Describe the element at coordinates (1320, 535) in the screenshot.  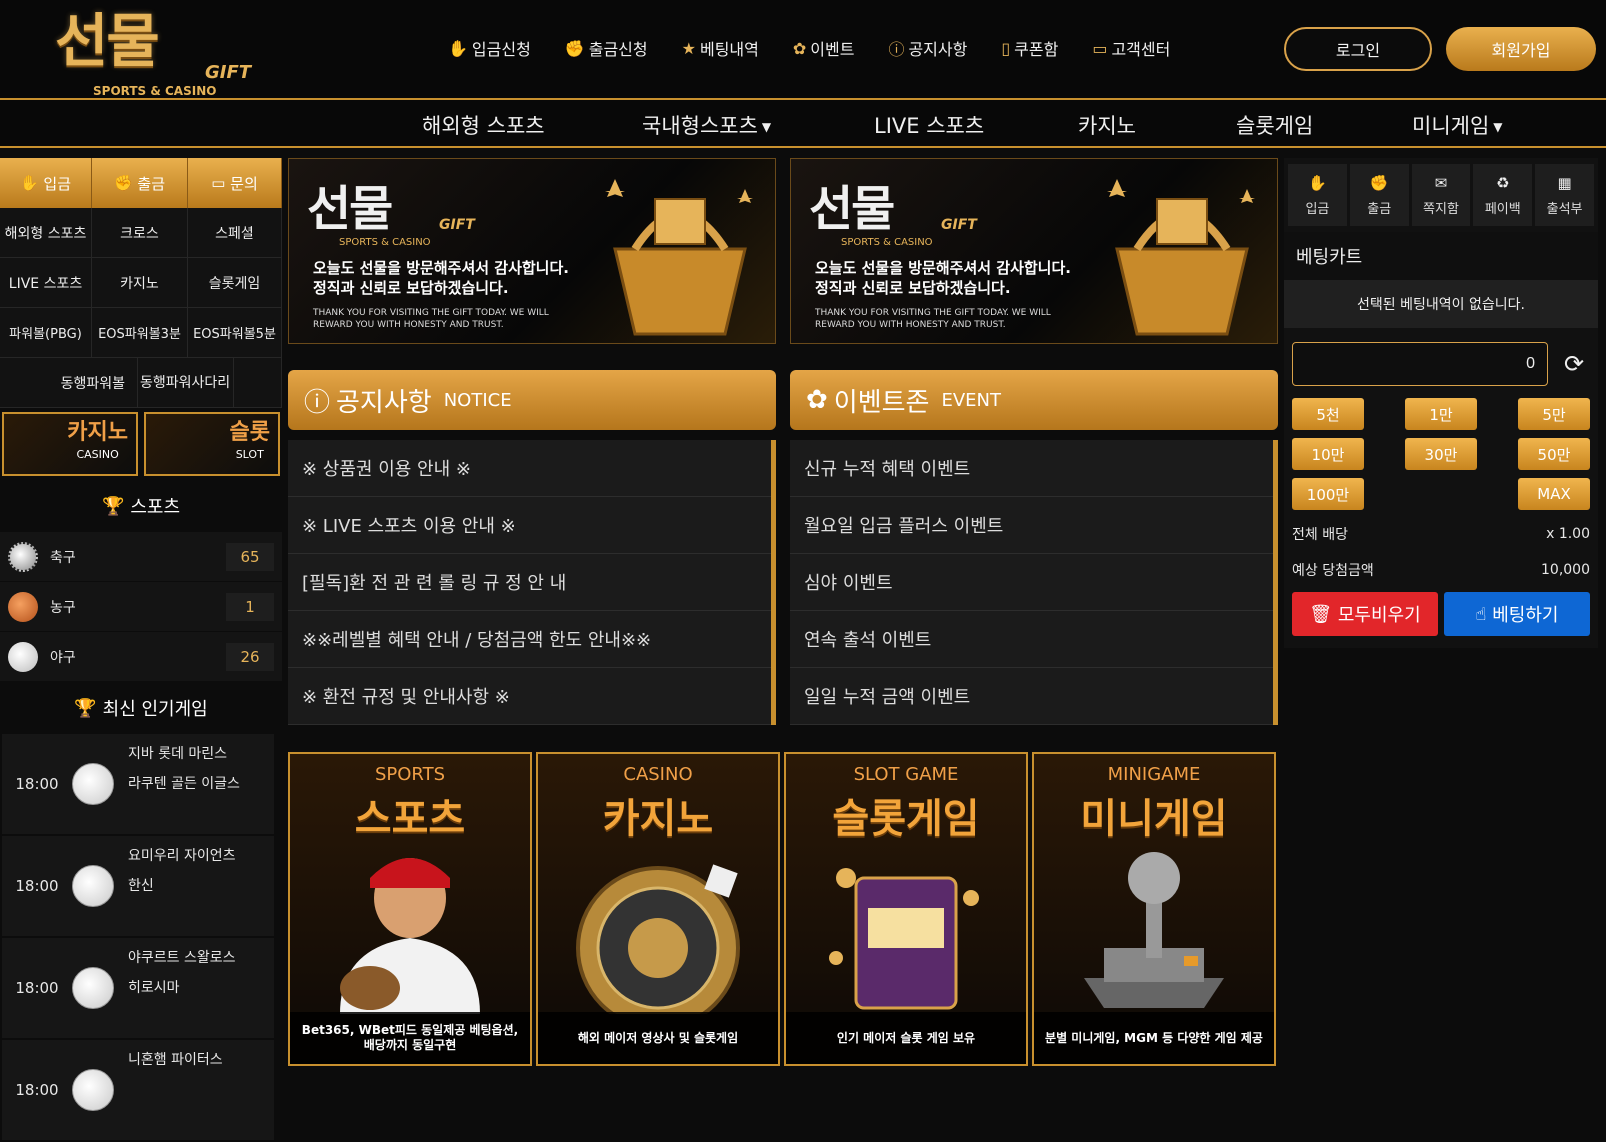
I see `total-odds-label: 전체 배당` at that location.